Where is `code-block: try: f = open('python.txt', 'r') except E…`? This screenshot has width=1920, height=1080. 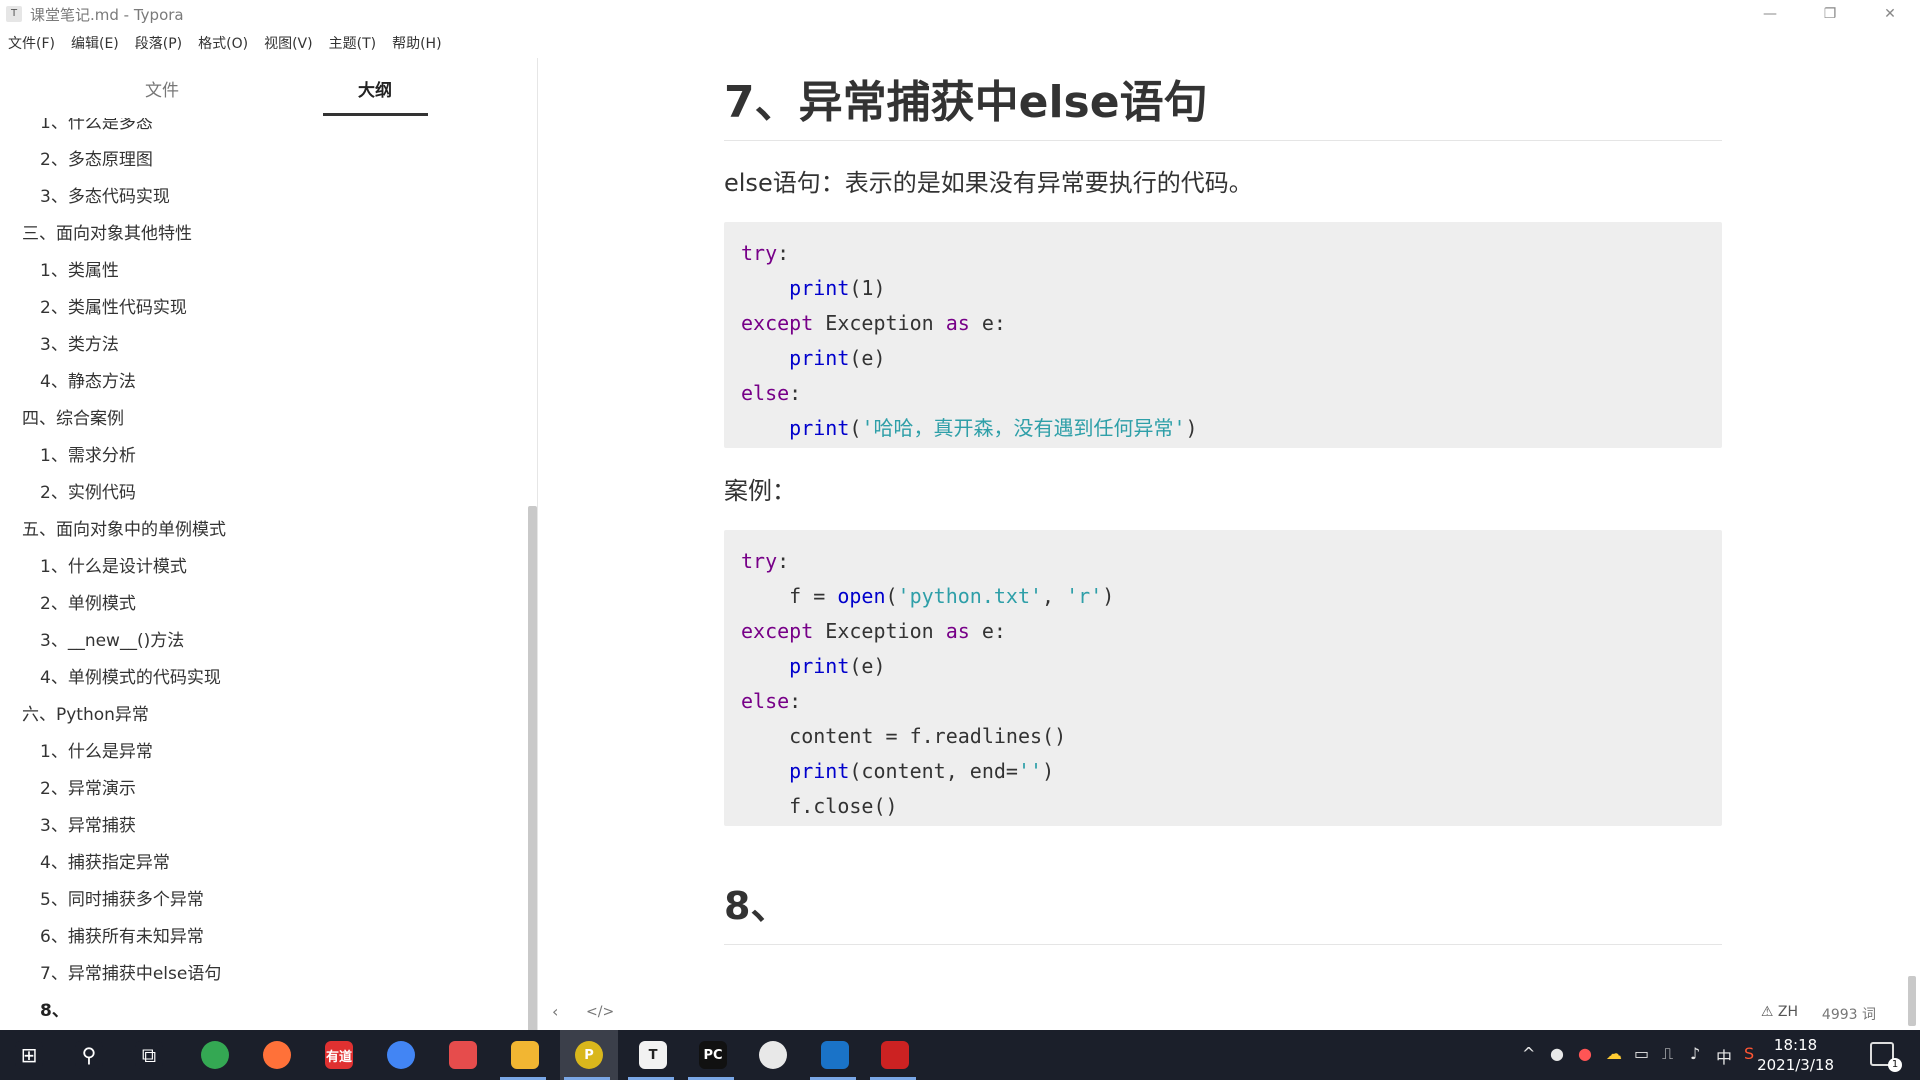 code-block: try: f = open('python.txt', 'r') except E… is located at coordinates (1223, 678).